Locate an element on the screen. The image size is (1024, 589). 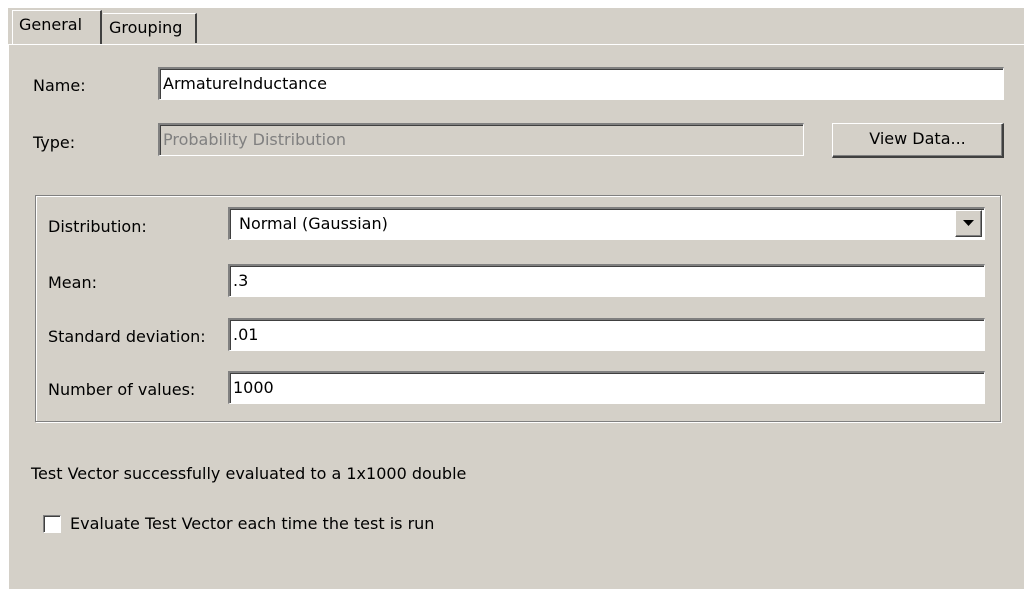
std-label: Standard deviation: is located at coordinates (127, 336).